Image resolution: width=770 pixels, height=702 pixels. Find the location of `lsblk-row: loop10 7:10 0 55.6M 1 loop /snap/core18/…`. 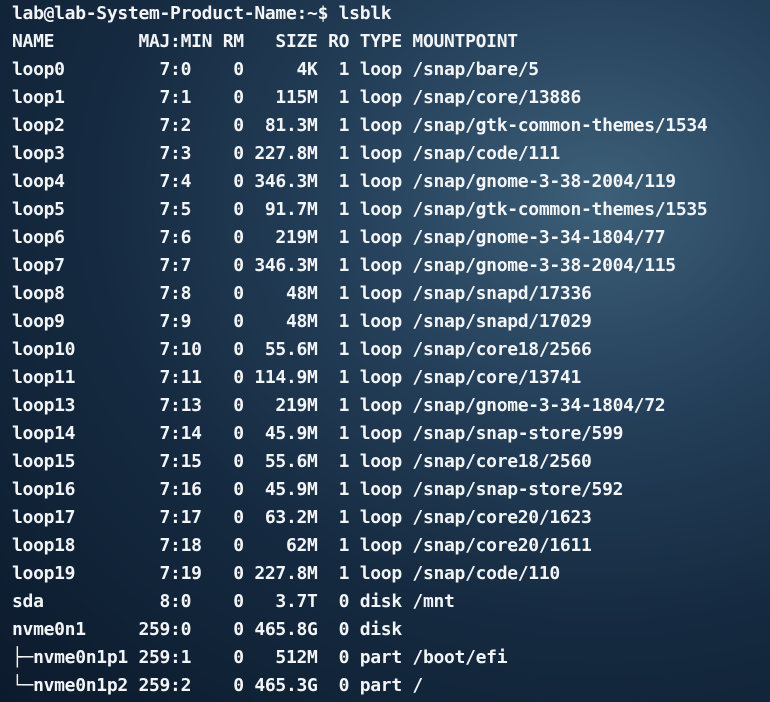

lsblk-row: loop10 7:10 0 55.6M 1 loop /snap/core18/… is located at coordinates (302, 349).